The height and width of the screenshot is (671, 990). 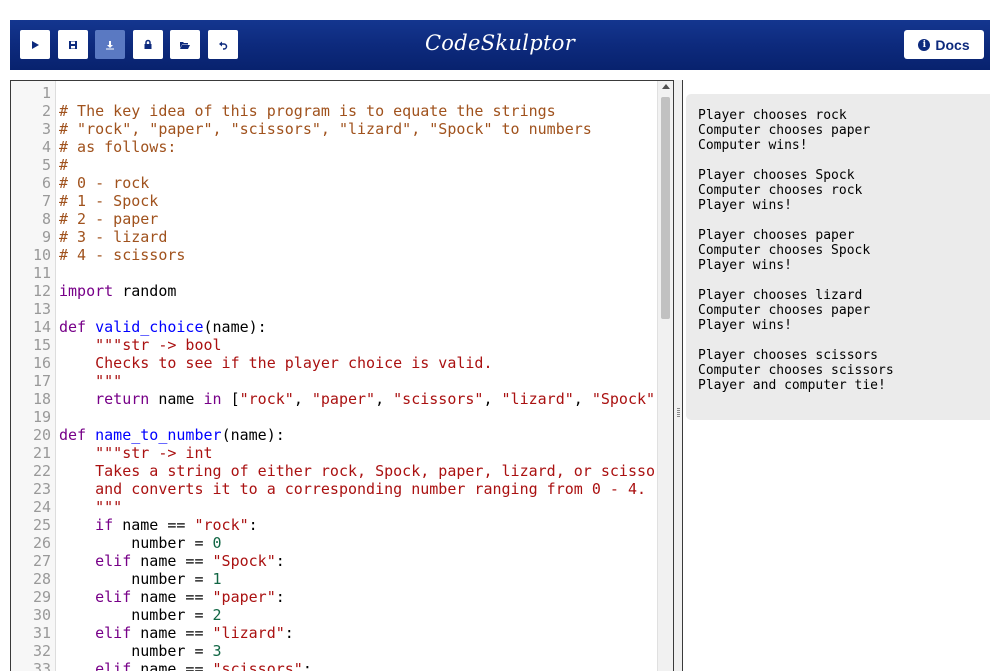 What do you see at coordinates (118, 147) in the screenshot?
I see `code-token: # as follows:` at bounding box center [118, 147].